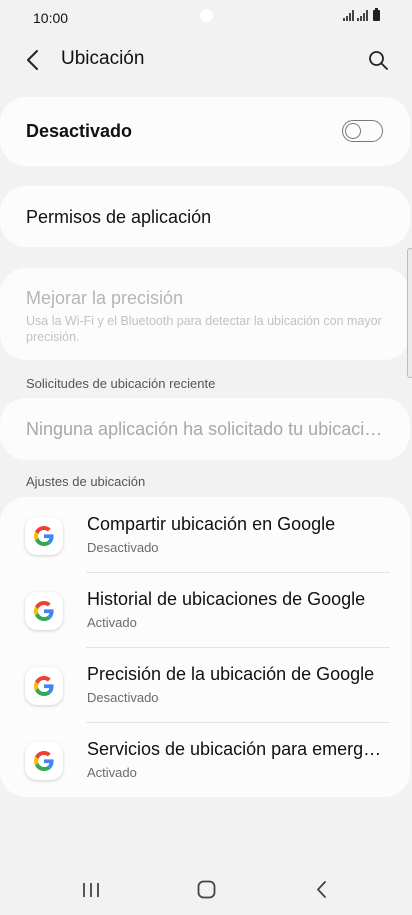  I want to click on status-time: 10:00, so click(51, 18).